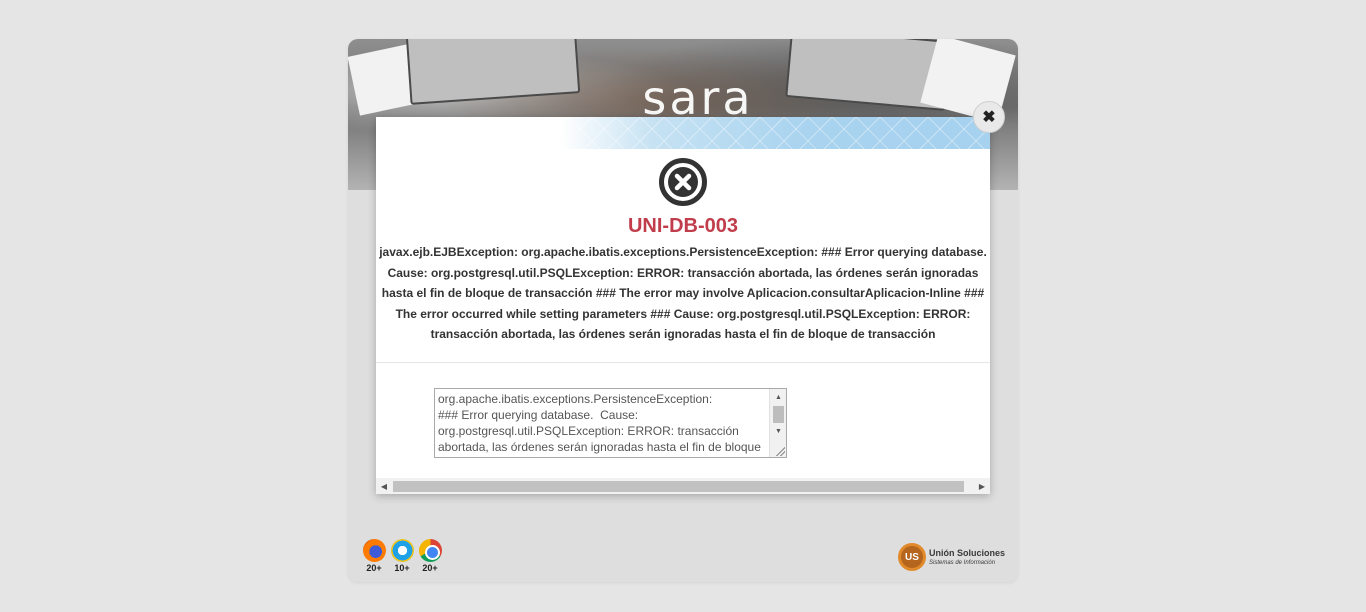 The height and width of the screenshot is (612, 1366). What do you see at coordinates (374, 550) in the screenshot?
I see `firefox-icon` at bounding box center [374, 550].